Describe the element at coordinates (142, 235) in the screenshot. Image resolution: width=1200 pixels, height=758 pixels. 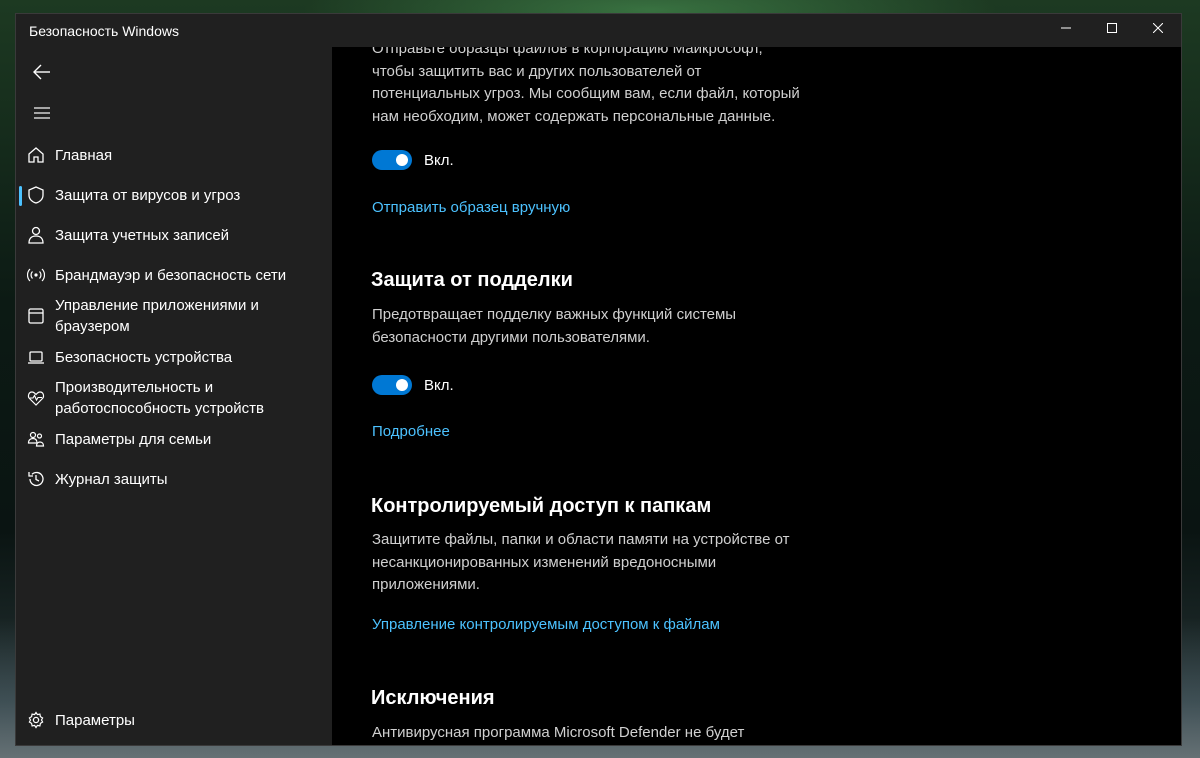
I see `sidebar-item-label: Защита учетных записей` at that location.